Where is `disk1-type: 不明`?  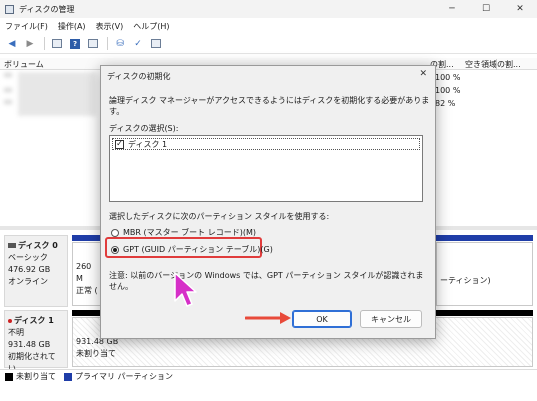 disk1-type: 不明 is located at coordinates (16, 332).